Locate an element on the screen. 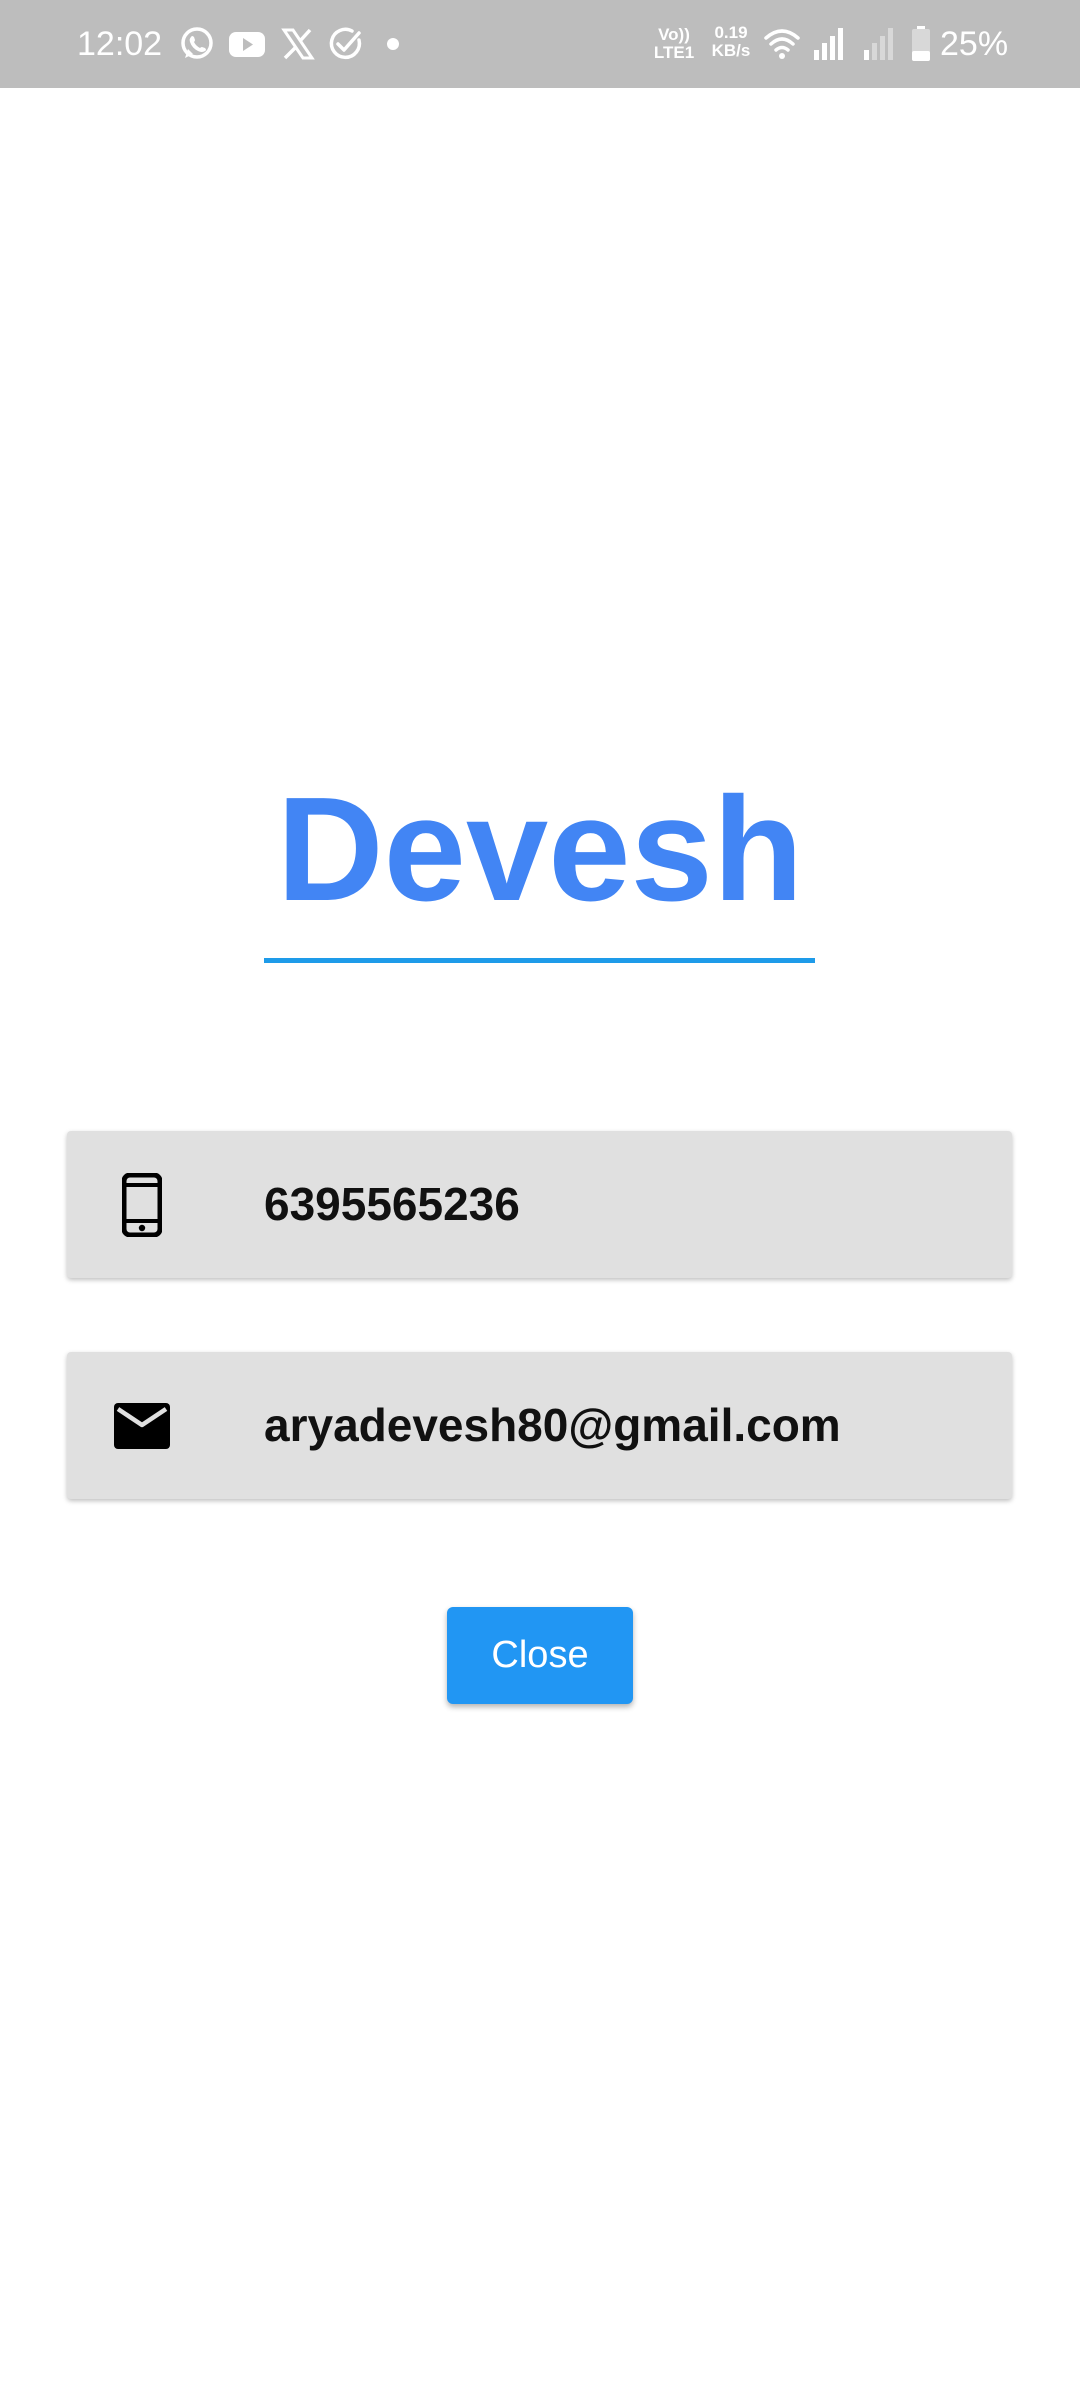 The height and width of the screenshot is (2404, 1080). battery-icon is located at coordinates (921, 43).